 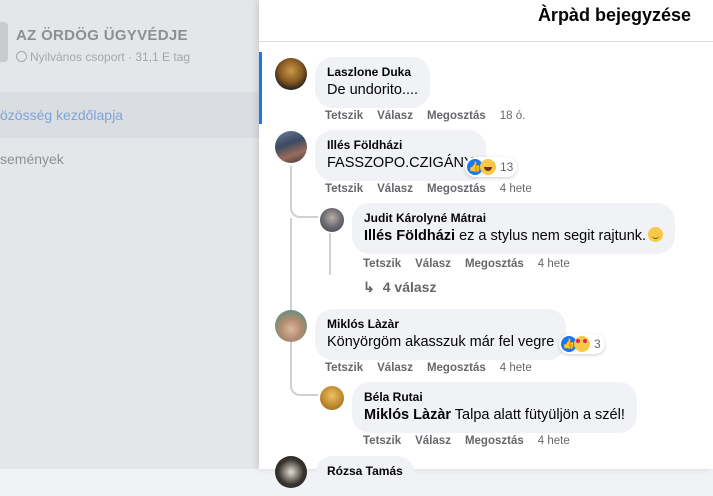 I want to click on reaction-summary: 👍 13, so click(x=491, y=167).